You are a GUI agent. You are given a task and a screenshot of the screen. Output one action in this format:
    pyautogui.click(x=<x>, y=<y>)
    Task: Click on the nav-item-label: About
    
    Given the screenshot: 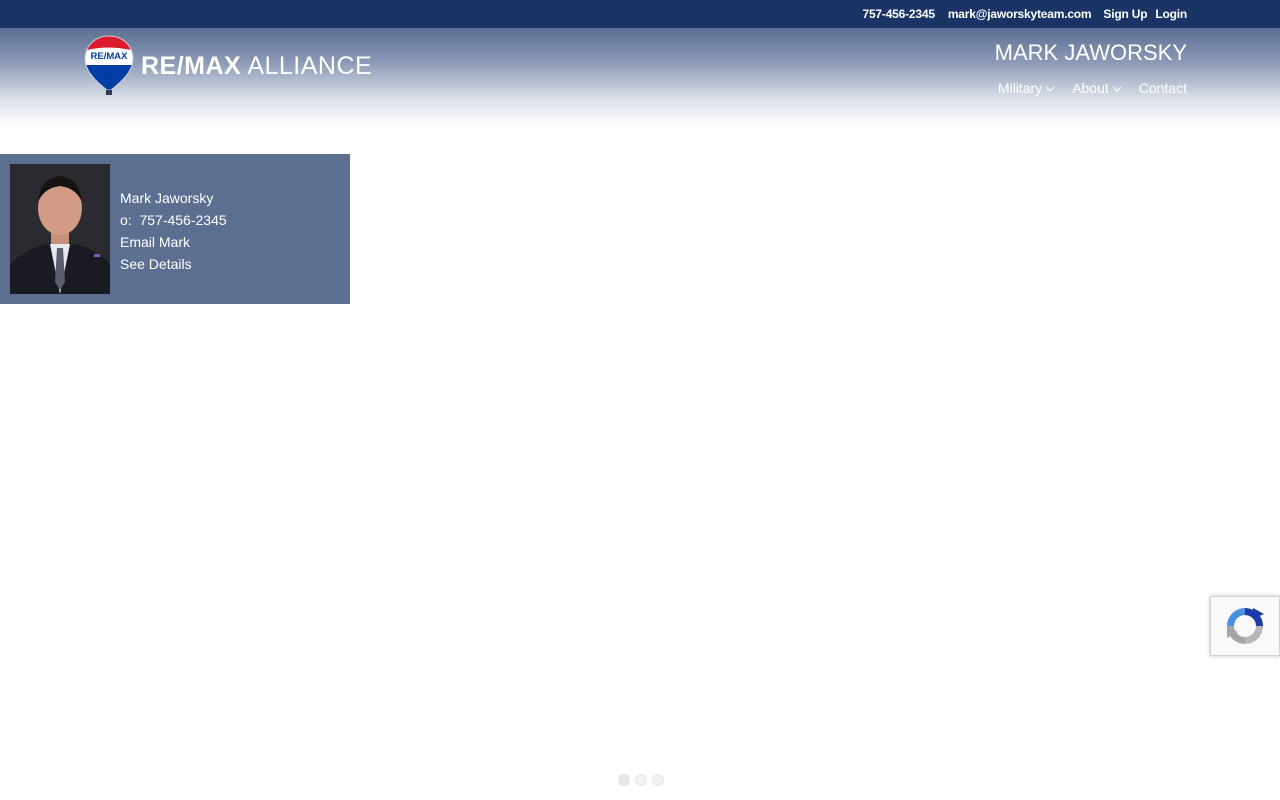 What is the action you would take?
    pyautogui.click(x=1090, y=88)
    